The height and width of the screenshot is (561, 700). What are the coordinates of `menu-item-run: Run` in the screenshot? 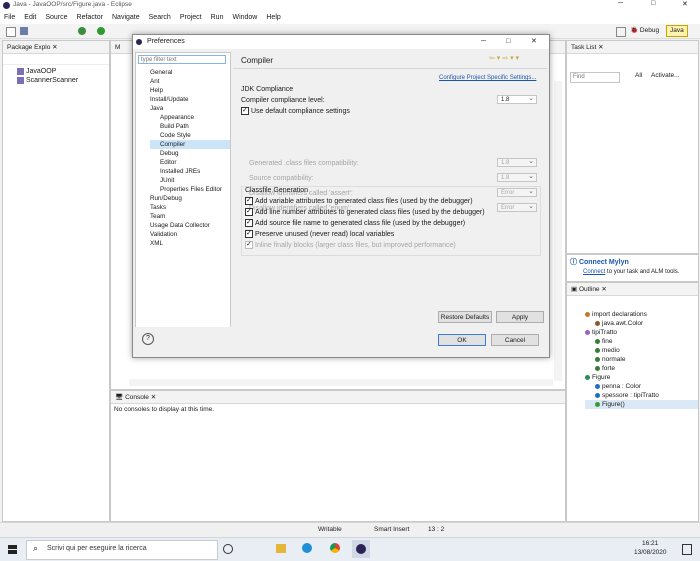 It's located at (217, 17).